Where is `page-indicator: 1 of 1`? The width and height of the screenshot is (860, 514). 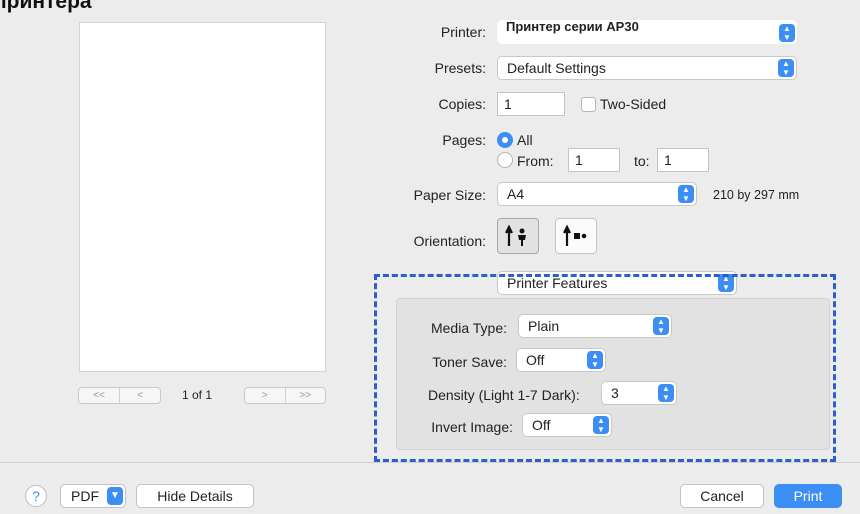
page-indicator: 1 of 1 is located at coordinates (197, 395).